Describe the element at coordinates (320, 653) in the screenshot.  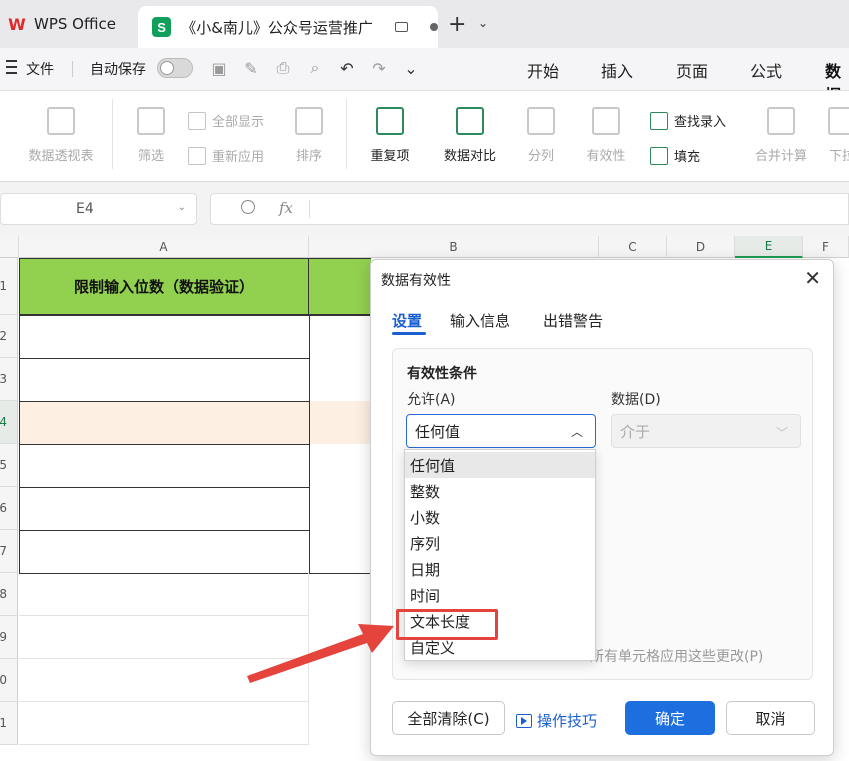
I see `annotation-arrow-icon` at that location.